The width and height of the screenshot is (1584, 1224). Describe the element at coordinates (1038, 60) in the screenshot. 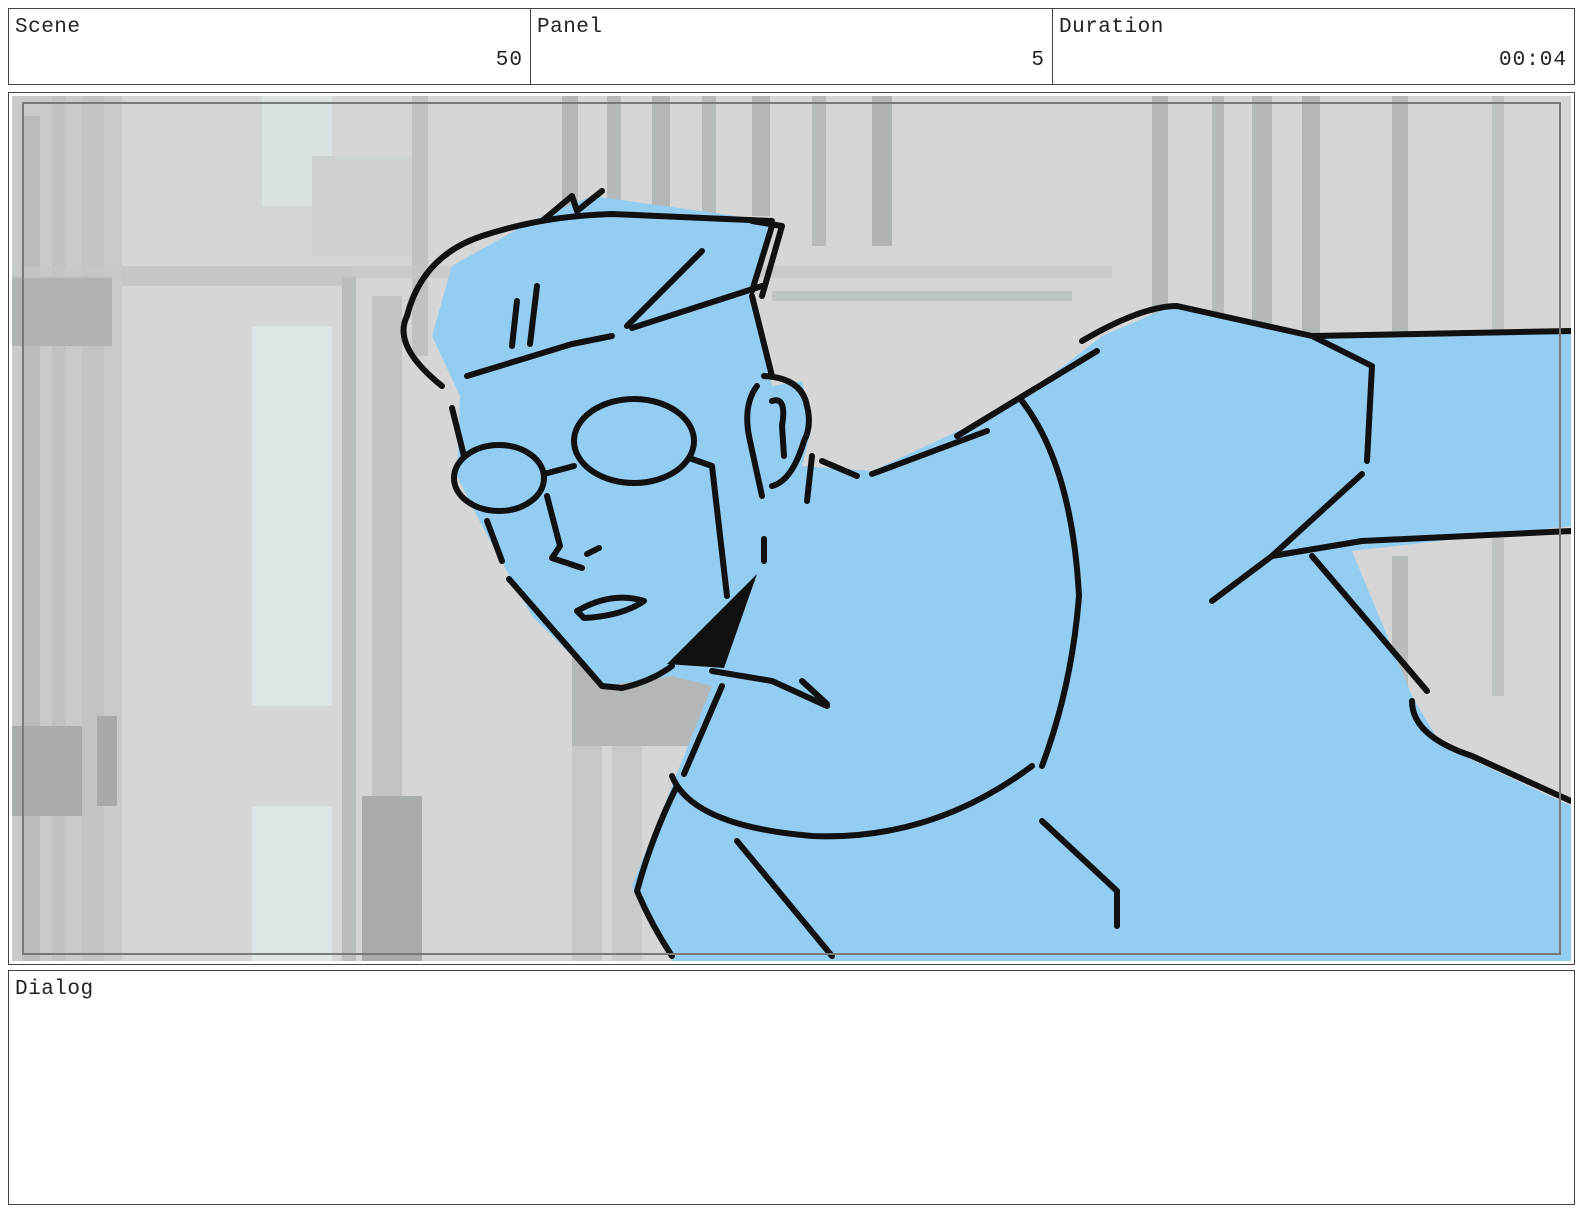

I see `panel-number: 5` at that location.